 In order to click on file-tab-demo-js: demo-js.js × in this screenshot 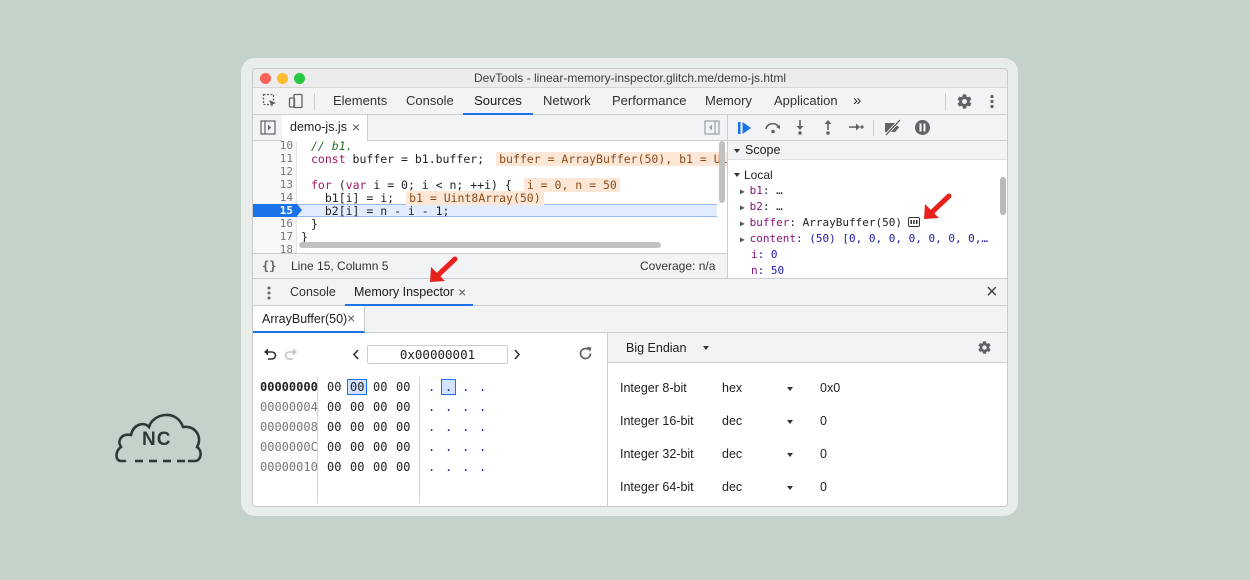, I will do `click(325, 128)`.